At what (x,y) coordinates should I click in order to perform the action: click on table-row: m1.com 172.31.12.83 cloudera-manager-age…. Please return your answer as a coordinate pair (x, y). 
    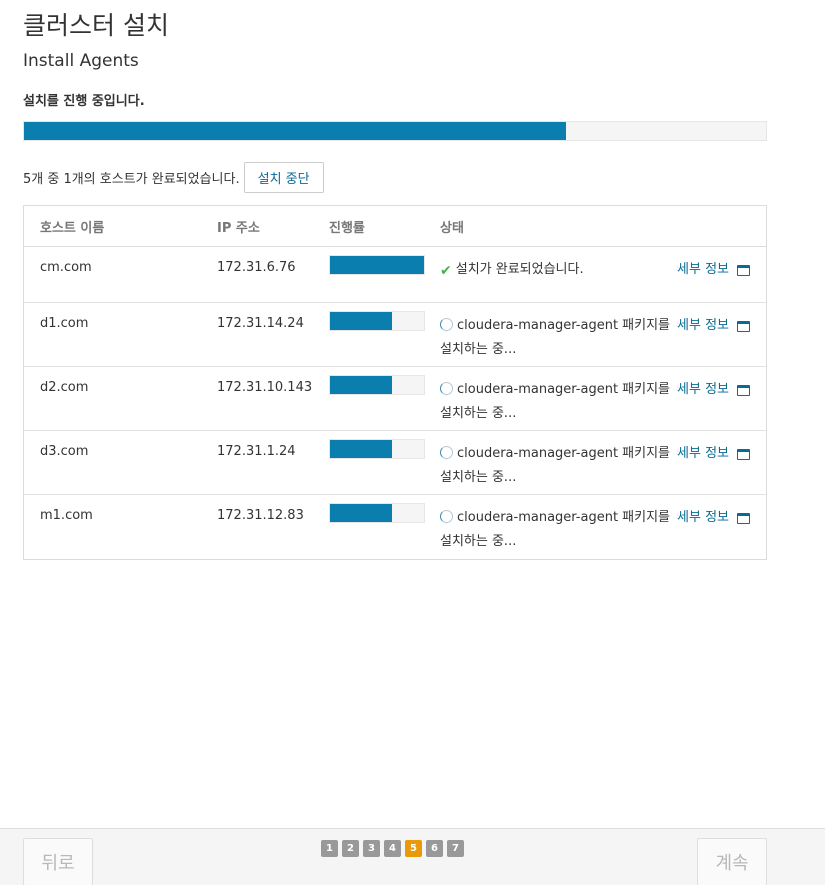
    Looking at the image, I should click on (395, 527).